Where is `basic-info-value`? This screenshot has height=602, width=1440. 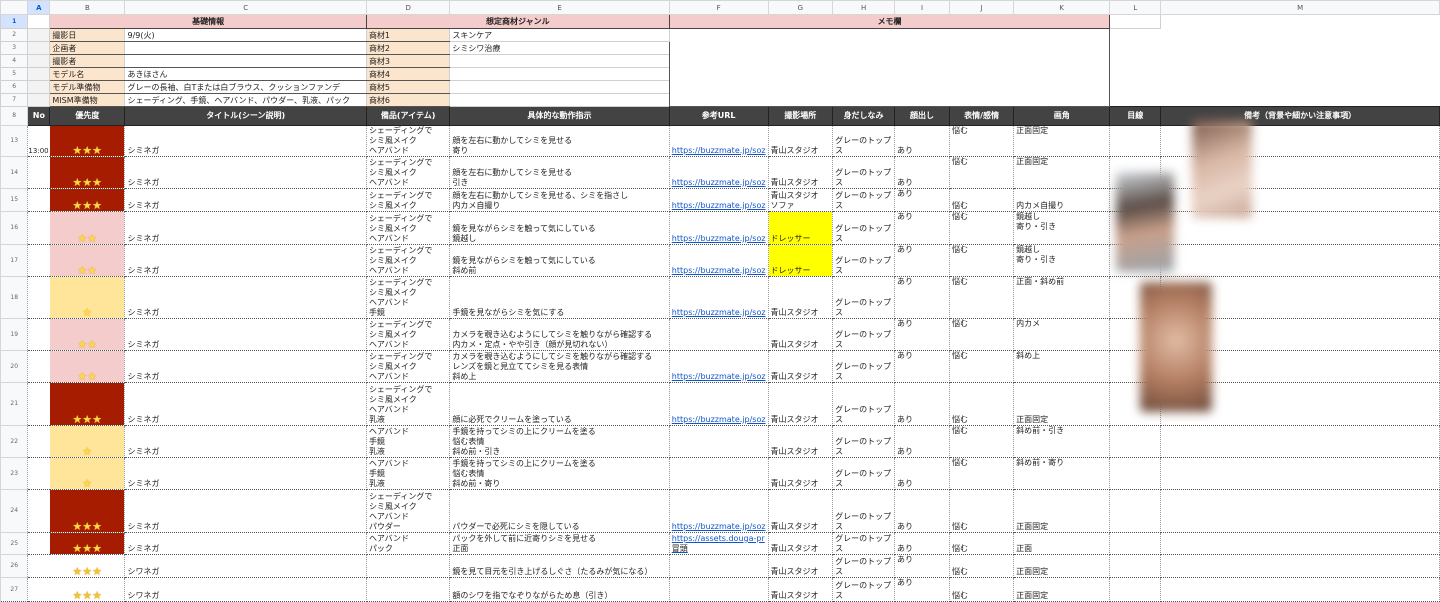
basic-info-value is located at coordinates (245, 48).